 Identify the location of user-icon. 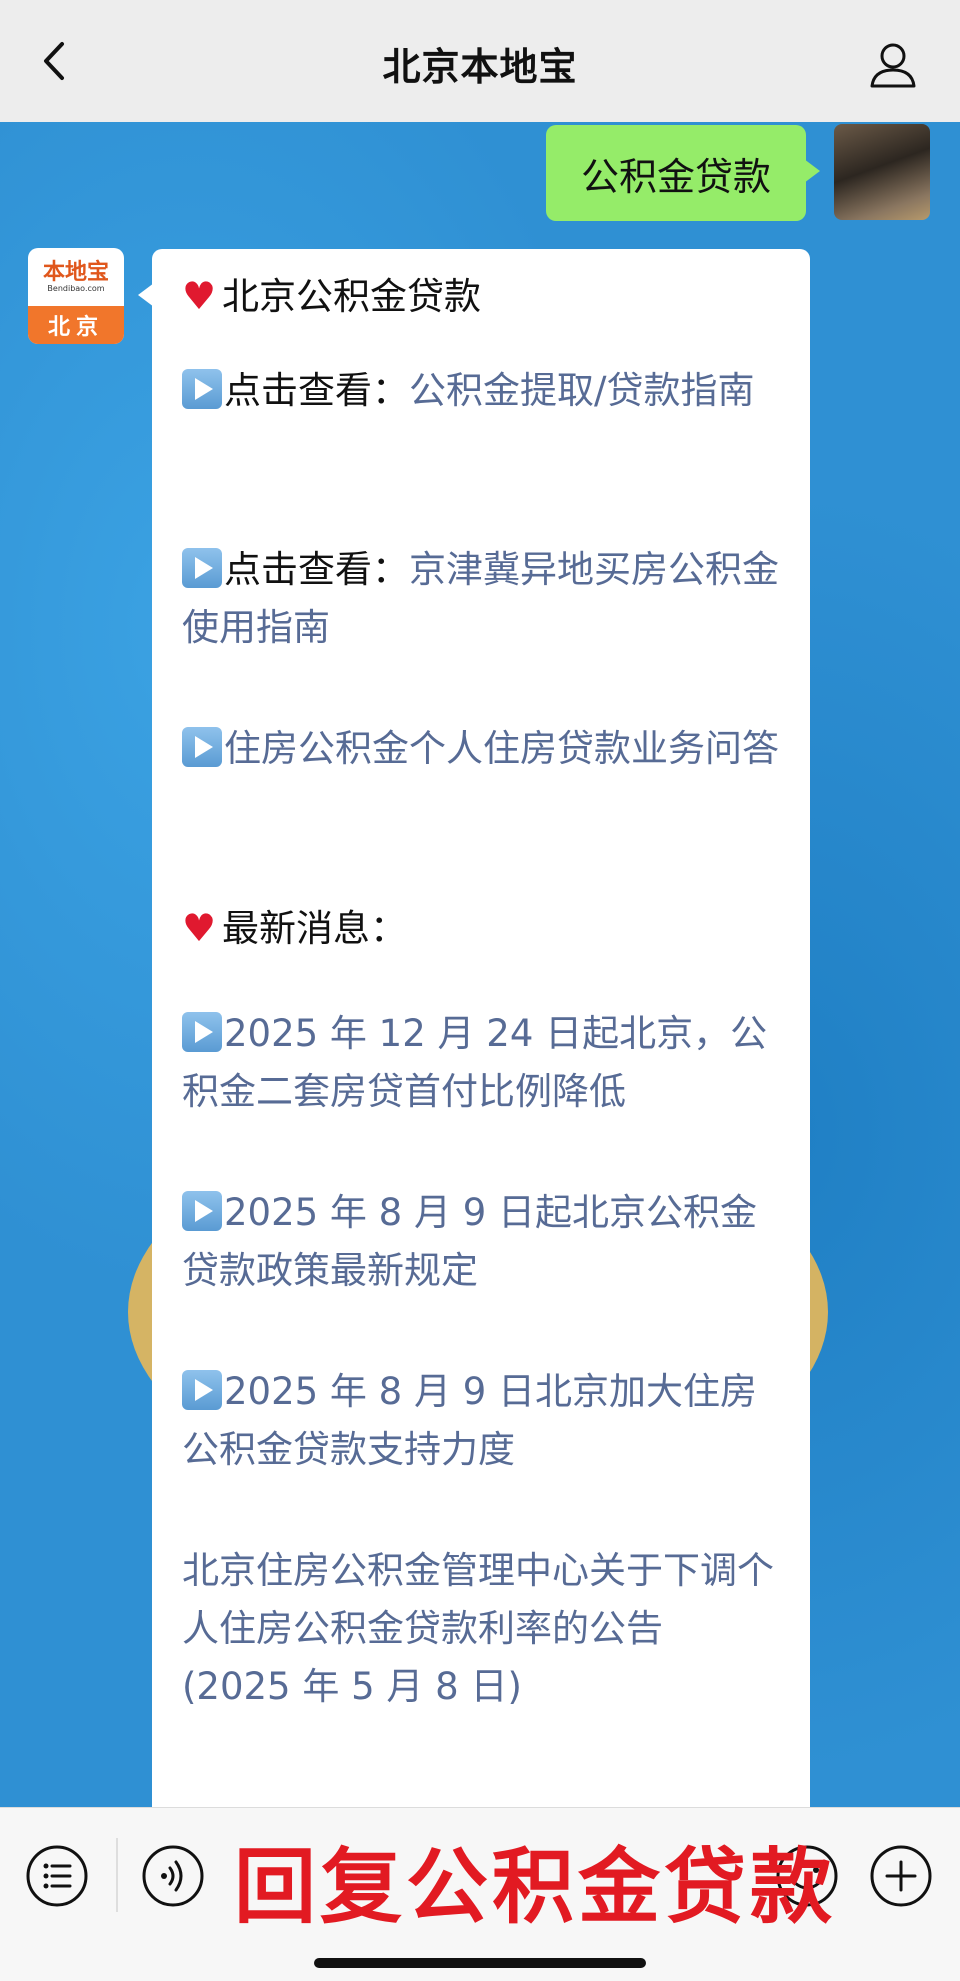
(893, 65).